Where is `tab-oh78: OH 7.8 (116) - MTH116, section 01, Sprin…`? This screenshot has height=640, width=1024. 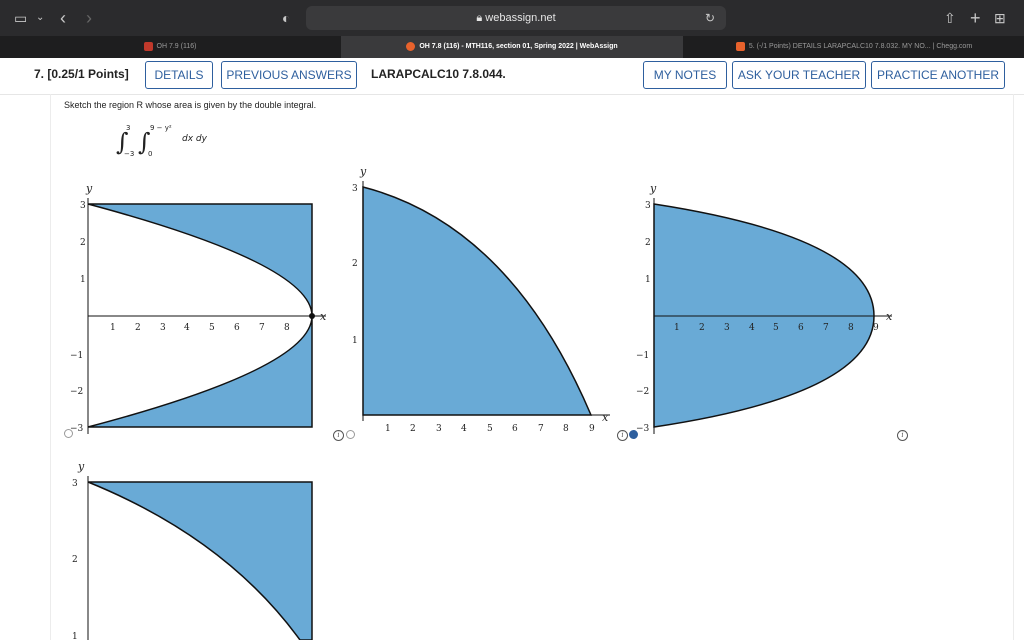 tab-oh78: OH 7.8 (116) - MTH116, section 01, Sprin… is located at coordinates (512, 47).